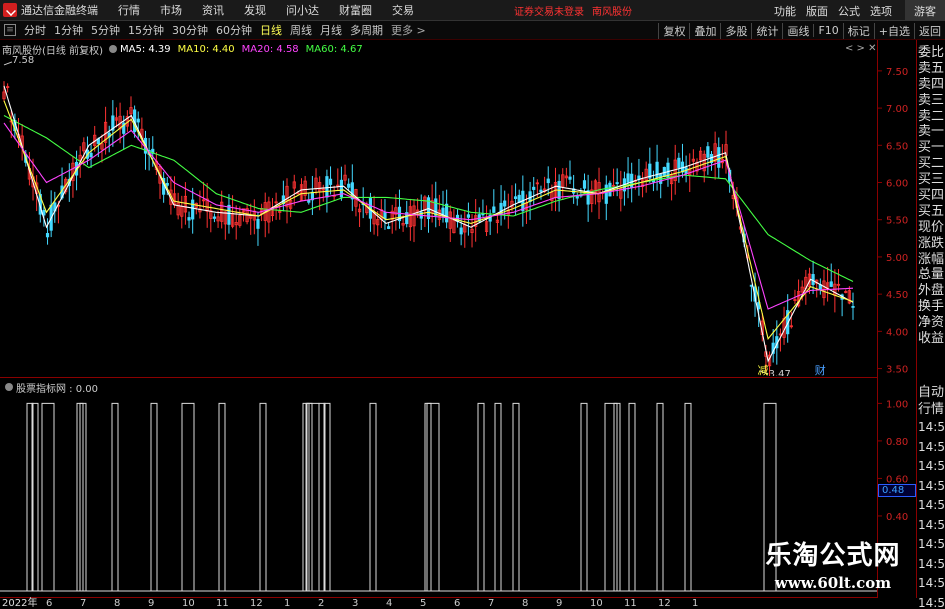 Image resolution: width=945 pixels, height=609 pixels. I want to click on high-label: 7.58, so click(23, 61).